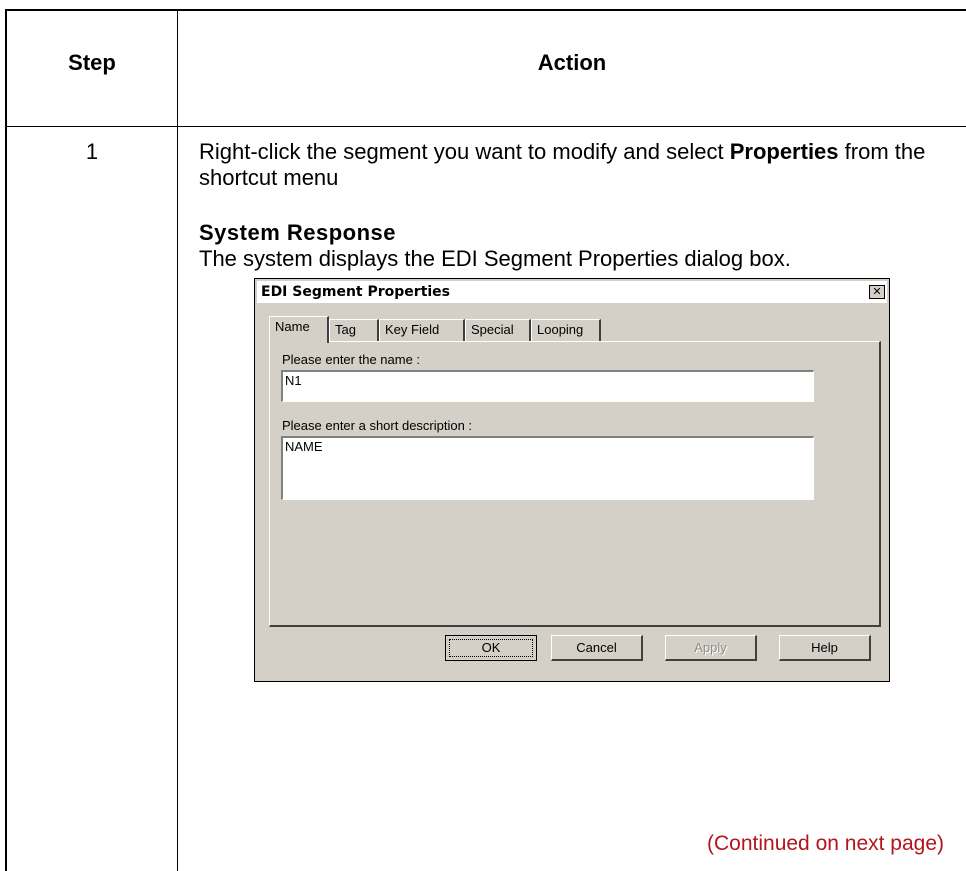 This screenshot has width=966, height=871. Describe the element at coordinates (299, 329) in the screenshot. I see `tab-name: Name` at that location.